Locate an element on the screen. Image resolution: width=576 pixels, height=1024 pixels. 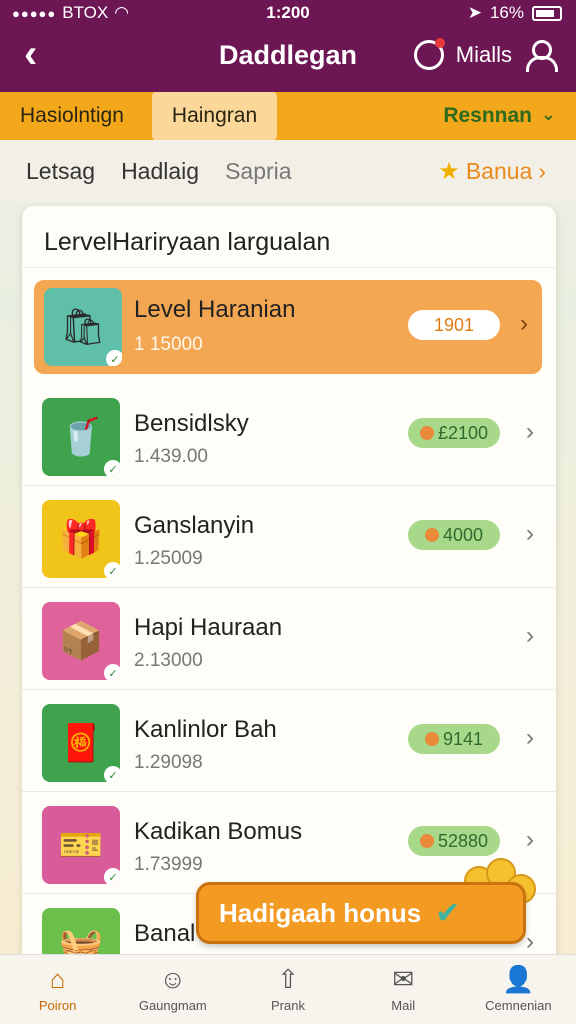
reward-pill: £2100 is located at coordinates (453, 433).